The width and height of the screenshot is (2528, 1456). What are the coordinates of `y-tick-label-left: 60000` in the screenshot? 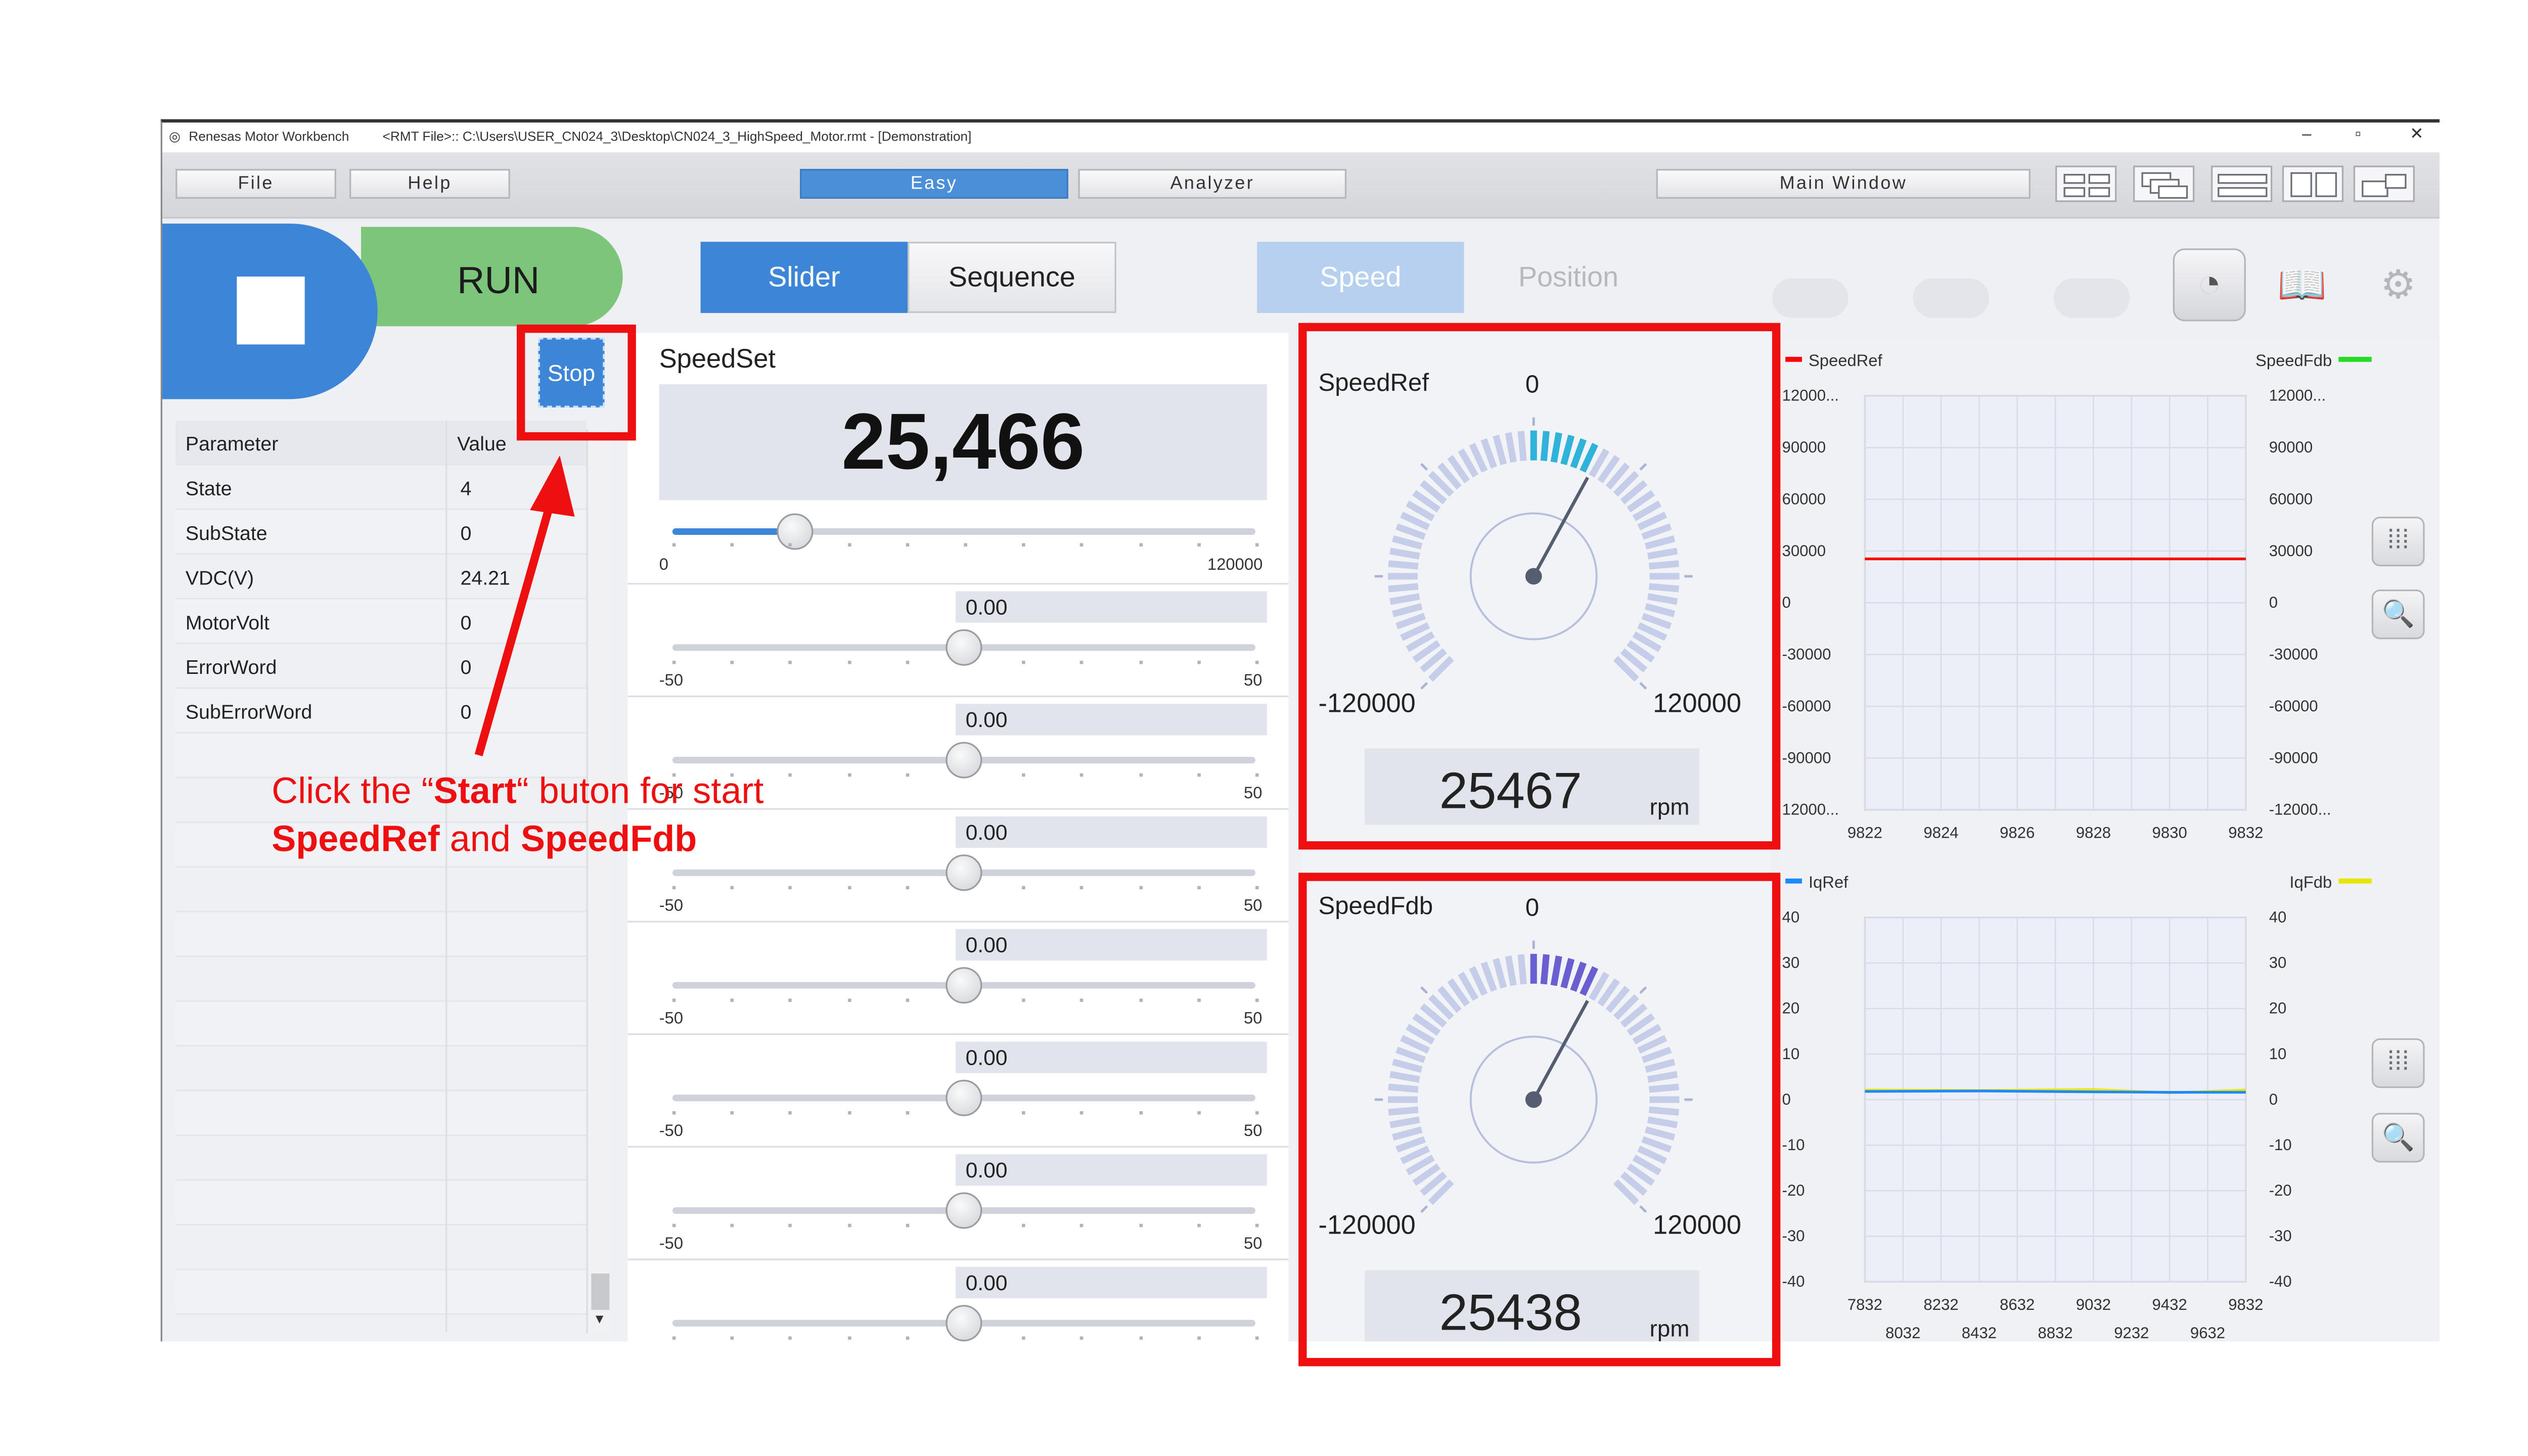 It's located at (1804, 499).